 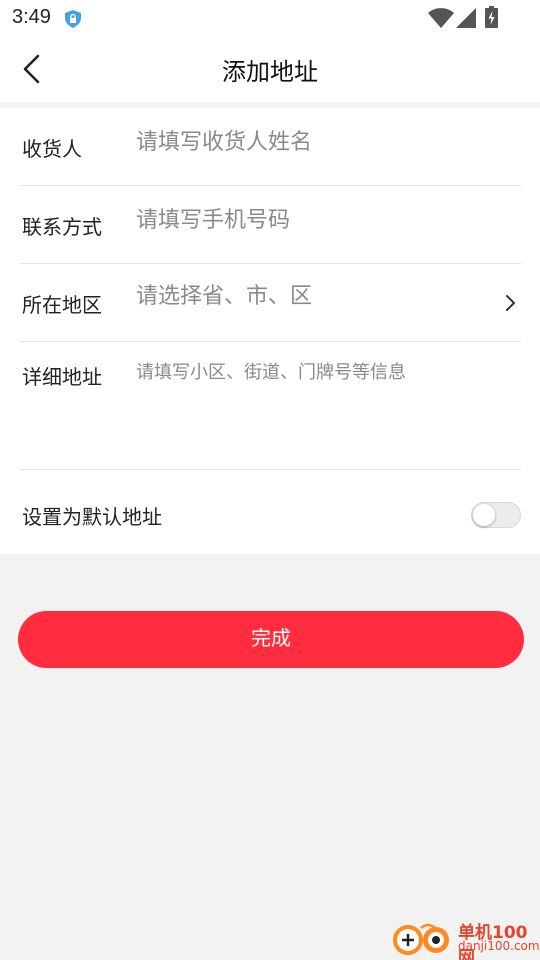 I want to click on wifi-icon, so click(x=441, y=18).